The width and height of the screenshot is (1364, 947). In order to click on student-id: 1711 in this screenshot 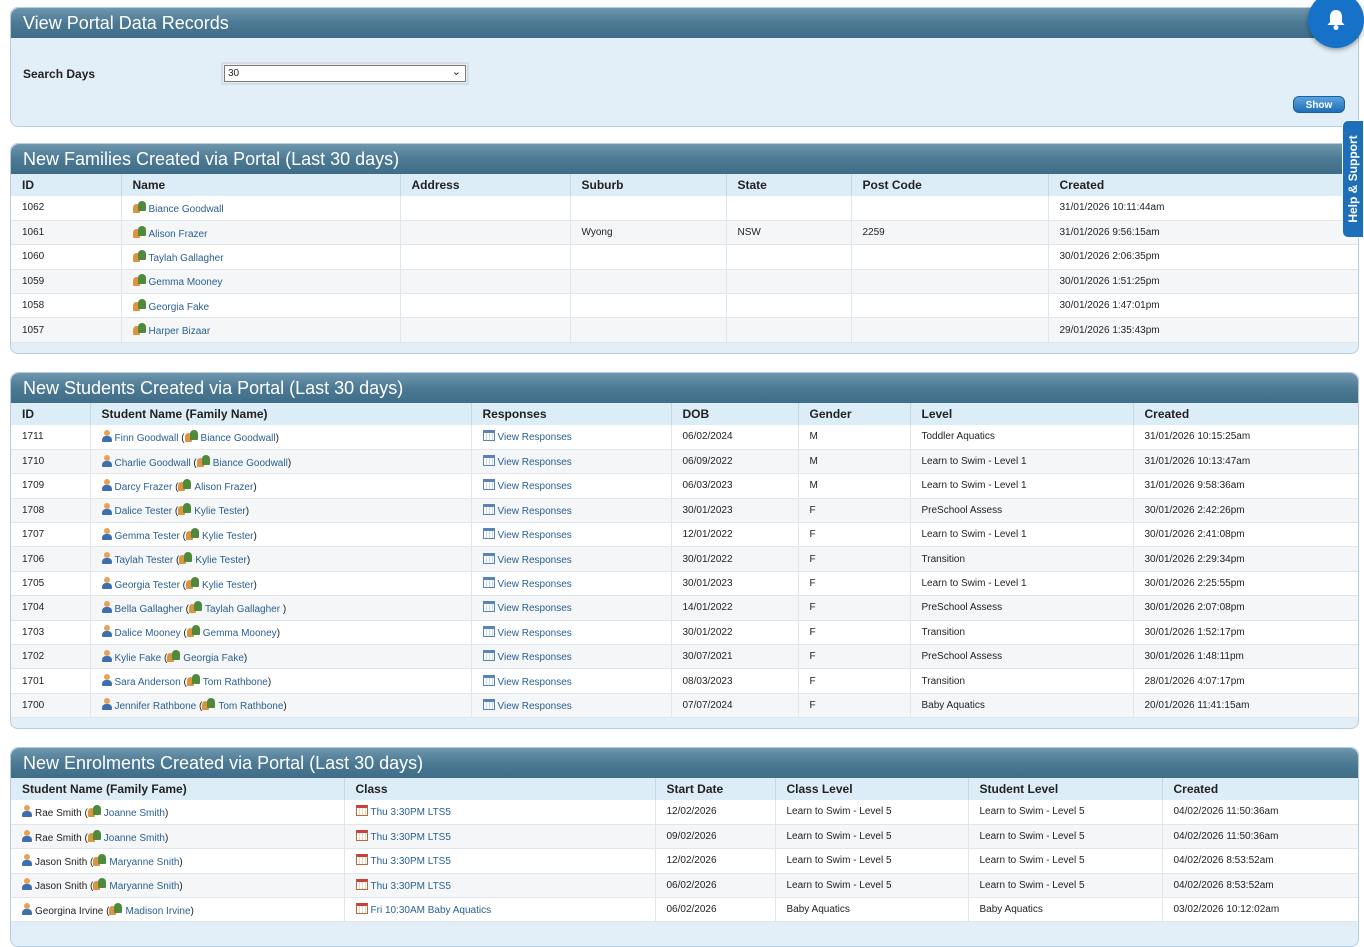, I will do `click(51, 437)`.